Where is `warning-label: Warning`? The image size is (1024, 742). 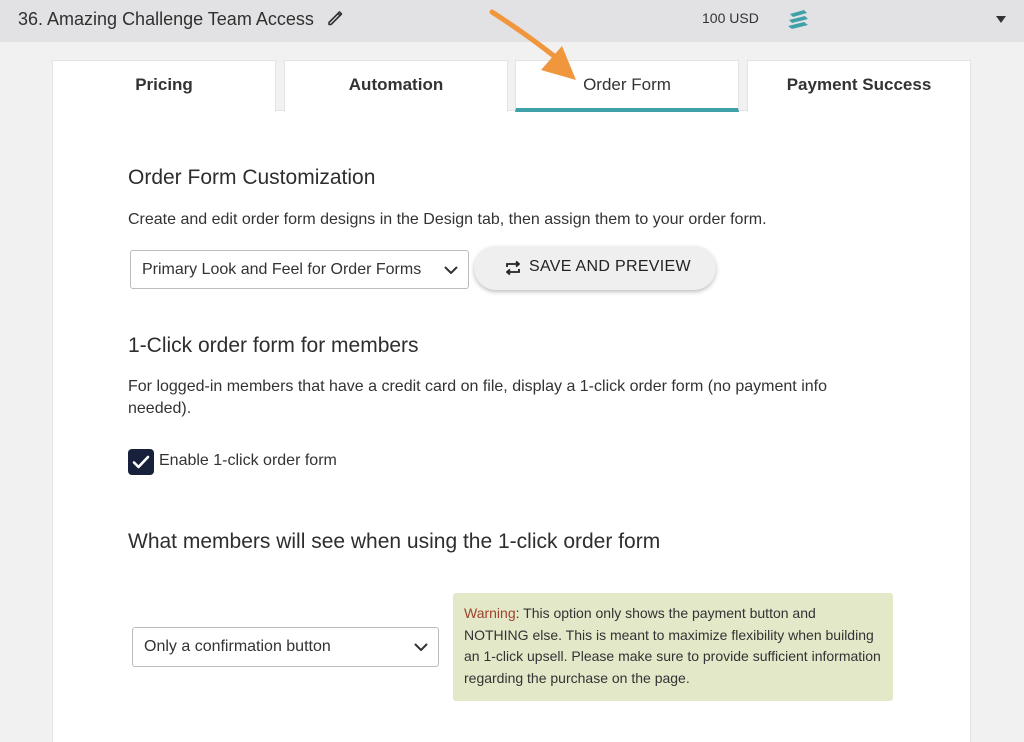
warning-label: Warning is located at coordinates (490, 613).